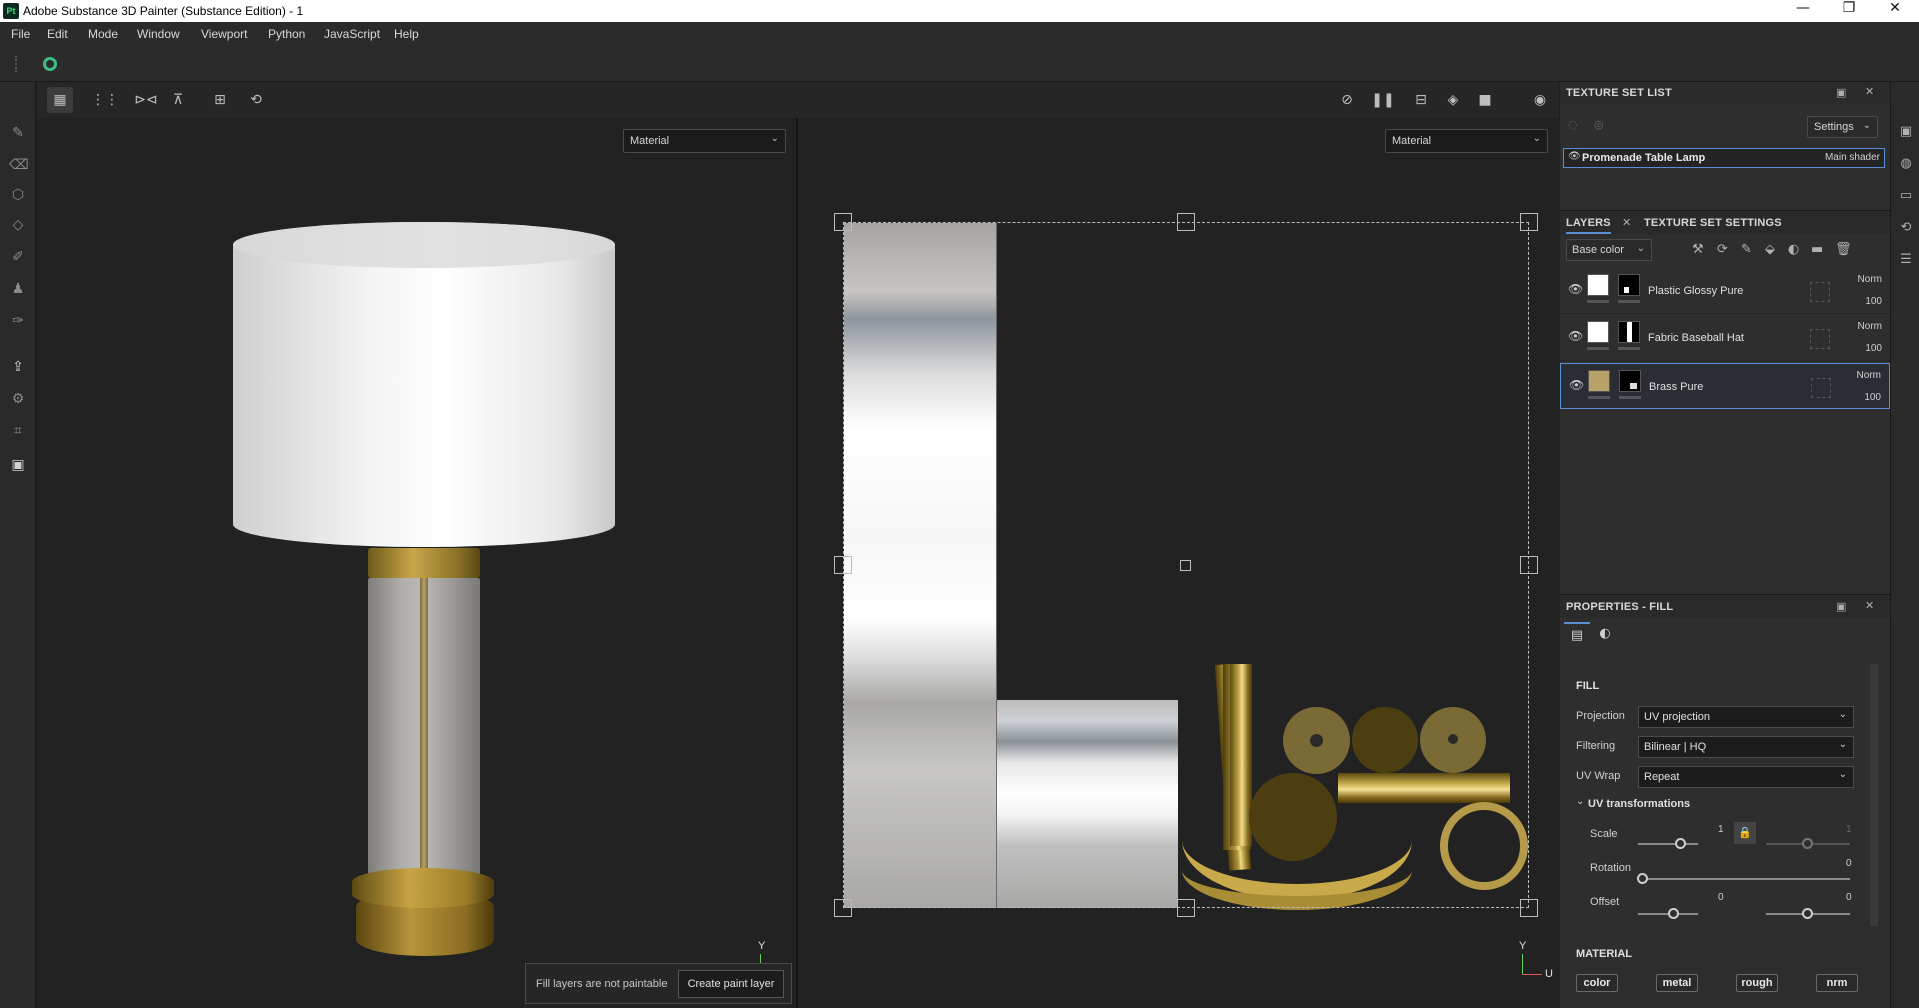 This screenshot has width=1919, height=1008. What do you see at coordinates (1807, 913) in the screenshot?
I see `offset-y-slider-knob` at bounding box center [1807, 913].